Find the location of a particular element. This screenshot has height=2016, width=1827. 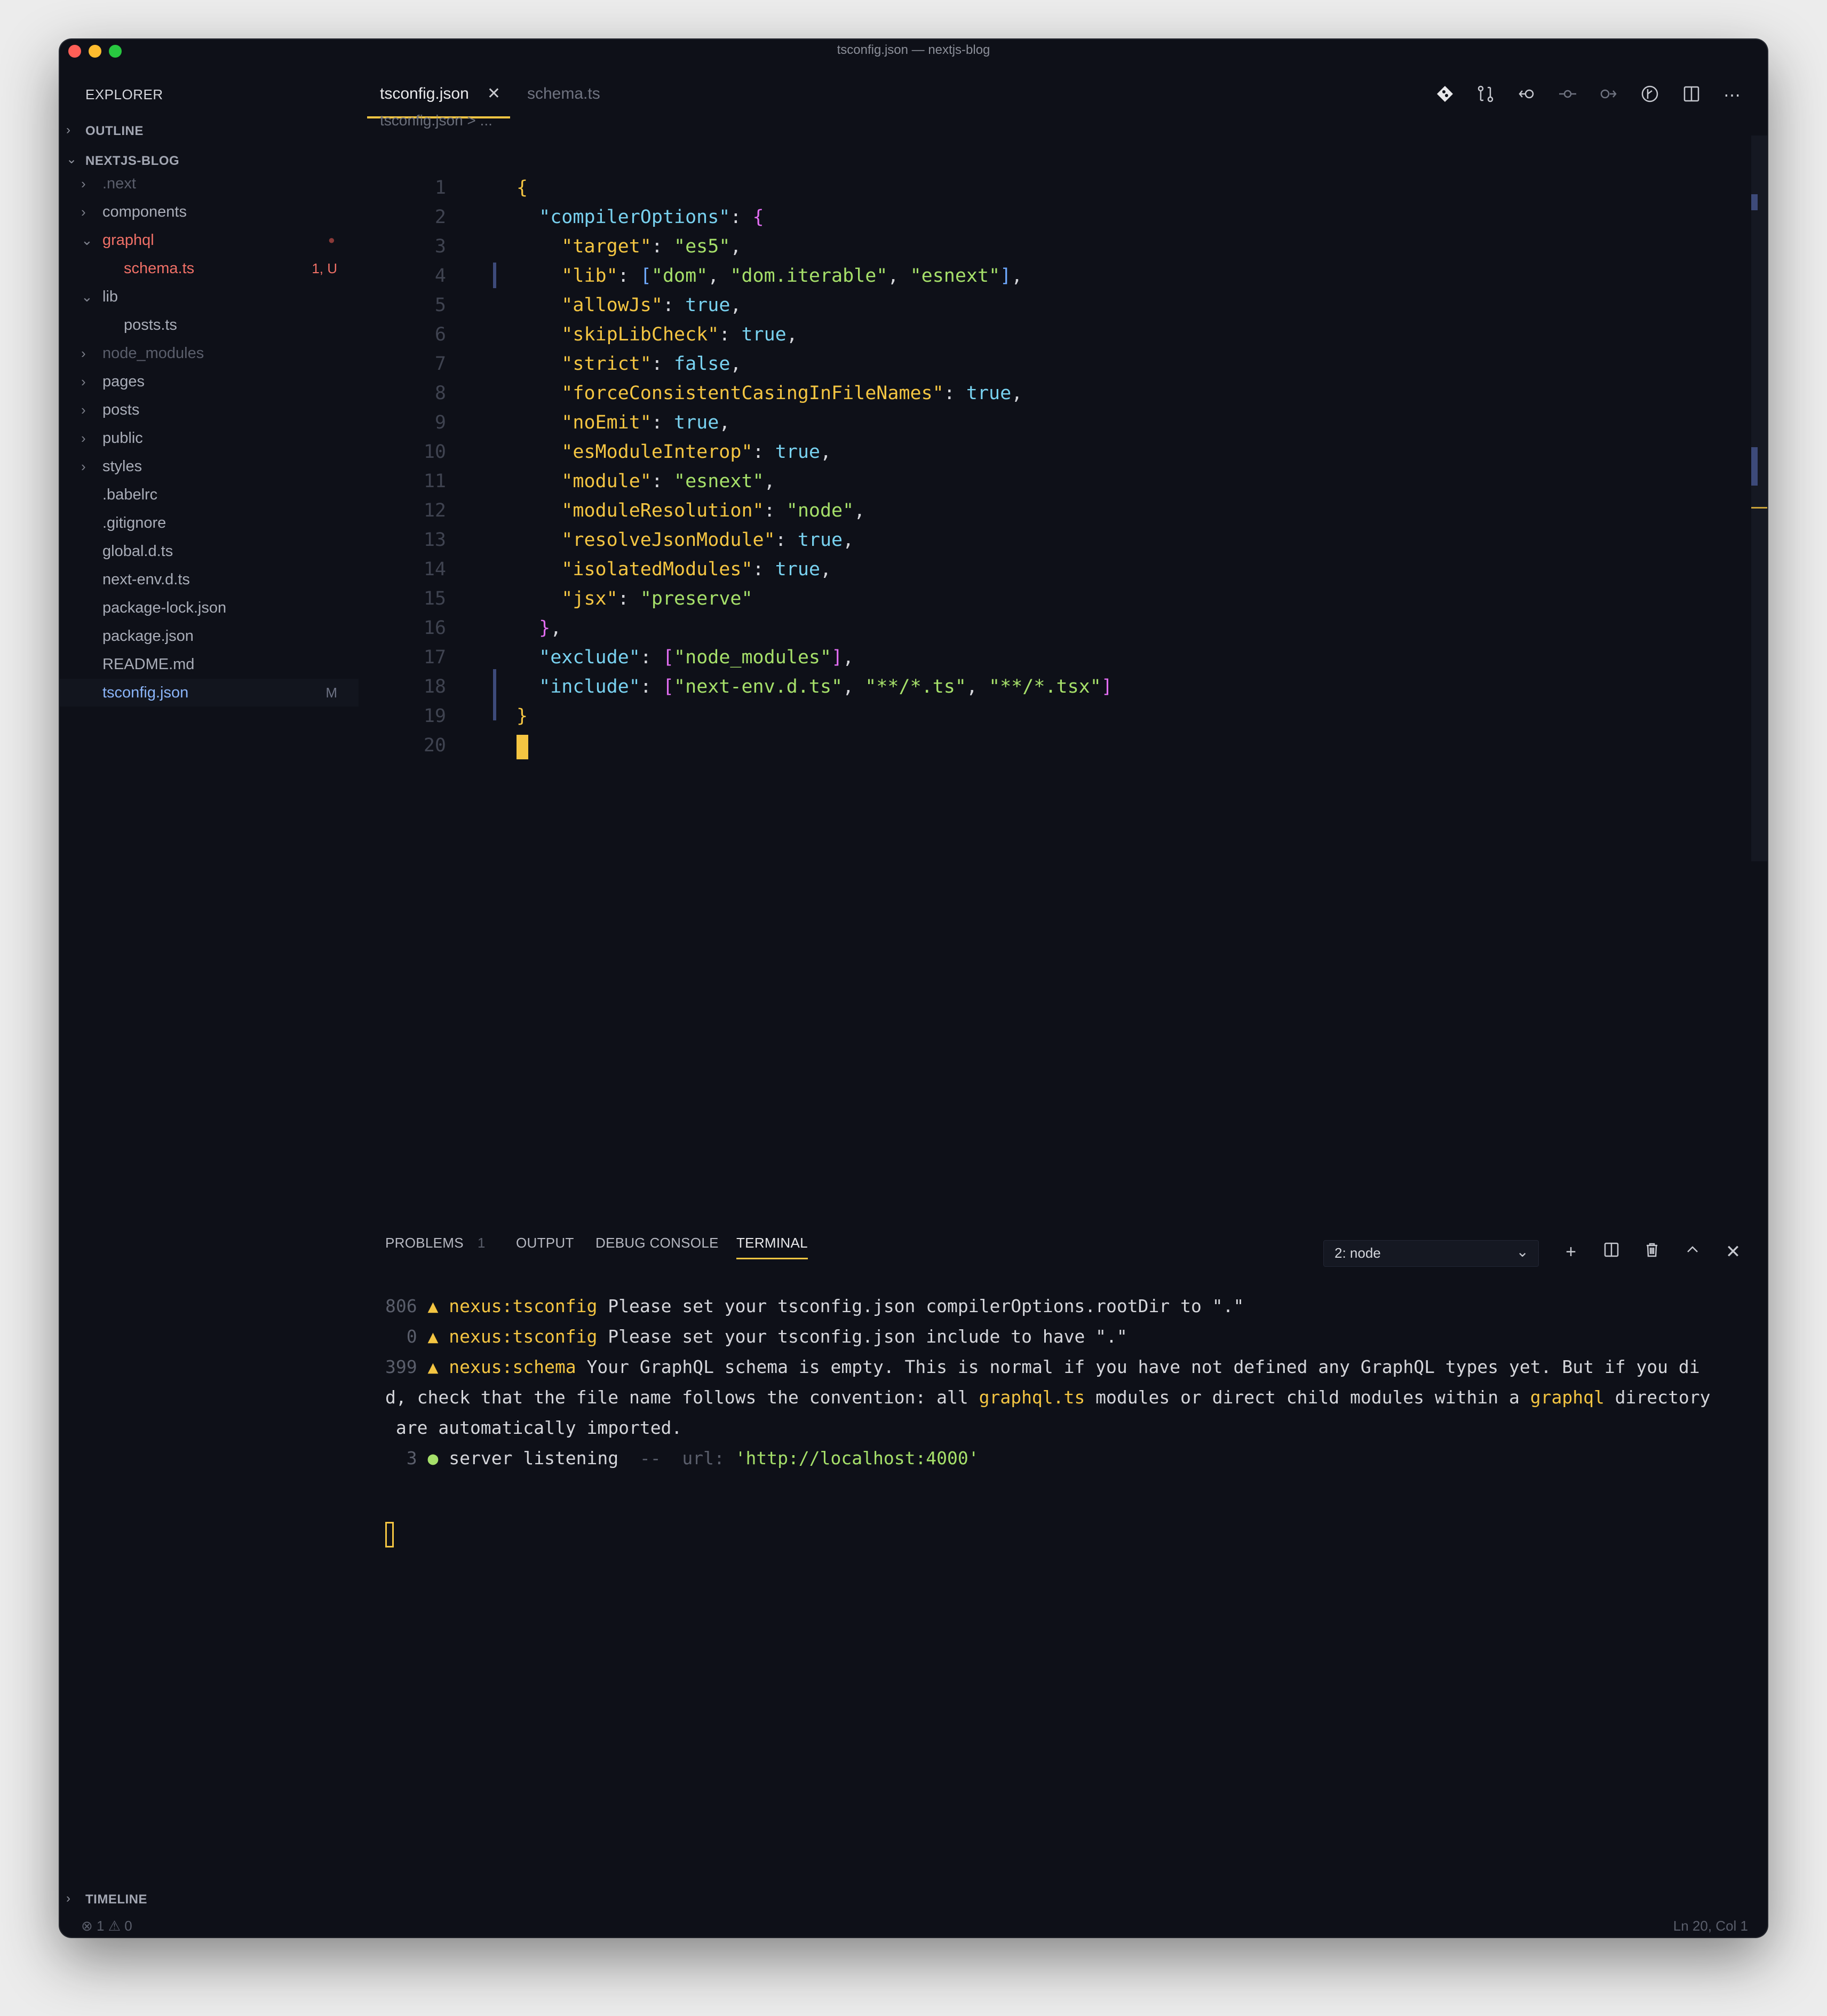

text-cursor is located at coordinates (522, 747).